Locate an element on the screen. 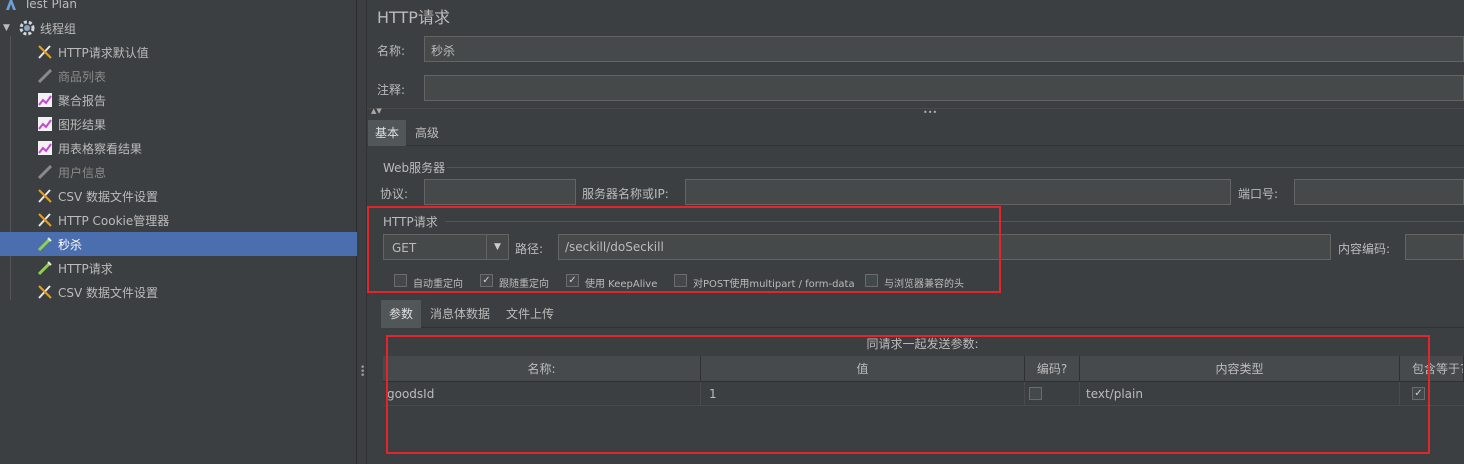  gear-icon is located at coordinates (27, 28).